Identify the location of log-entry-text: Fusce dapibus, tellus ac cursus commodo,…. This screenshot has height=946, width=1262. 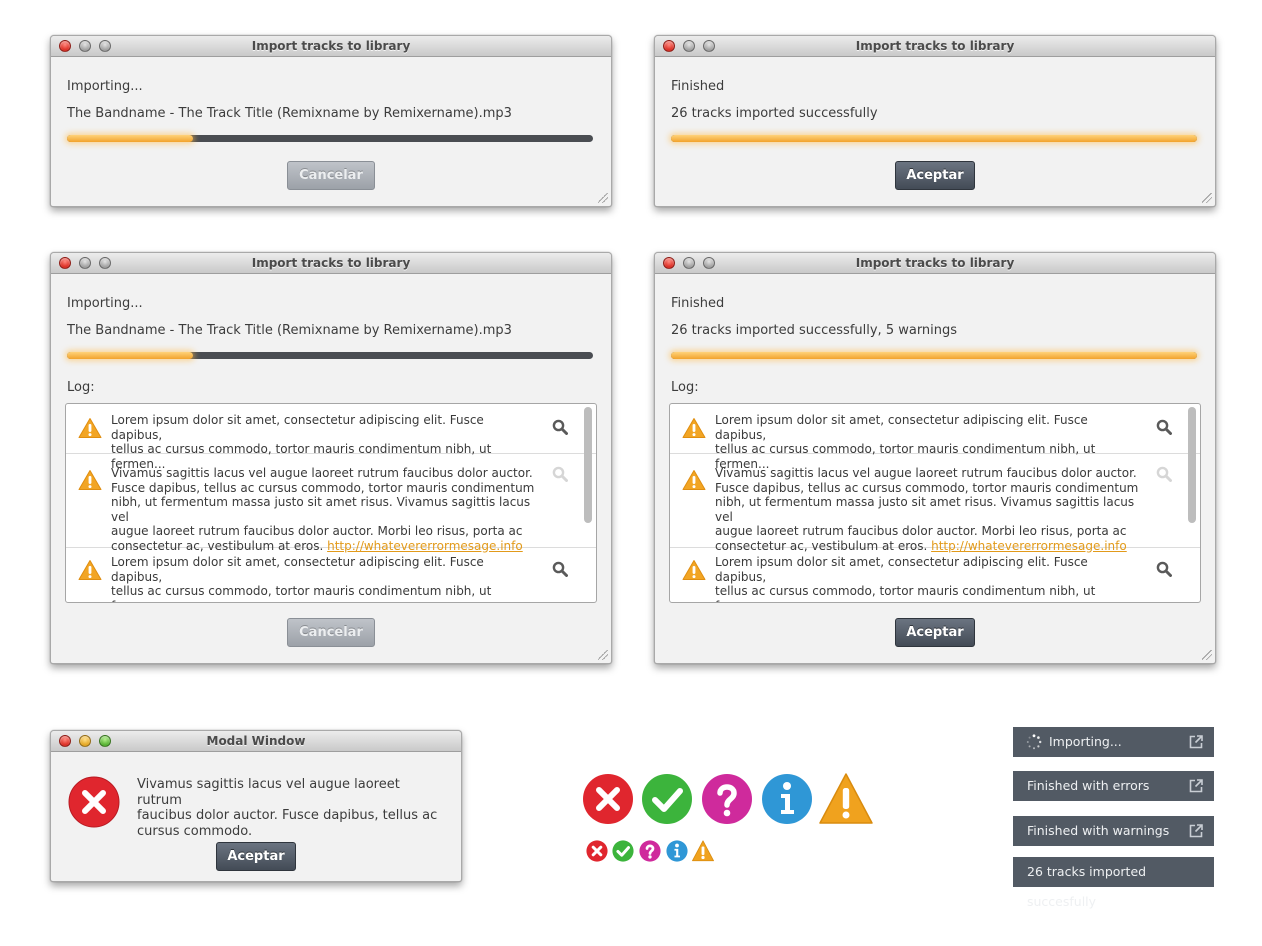
(927, 487).